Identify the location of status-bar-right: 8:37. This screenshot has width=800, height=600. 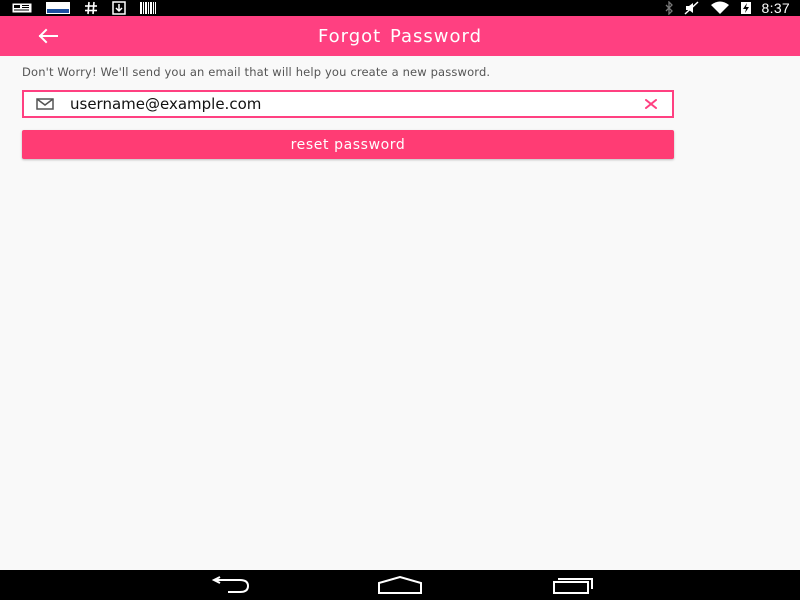
(732, 8).